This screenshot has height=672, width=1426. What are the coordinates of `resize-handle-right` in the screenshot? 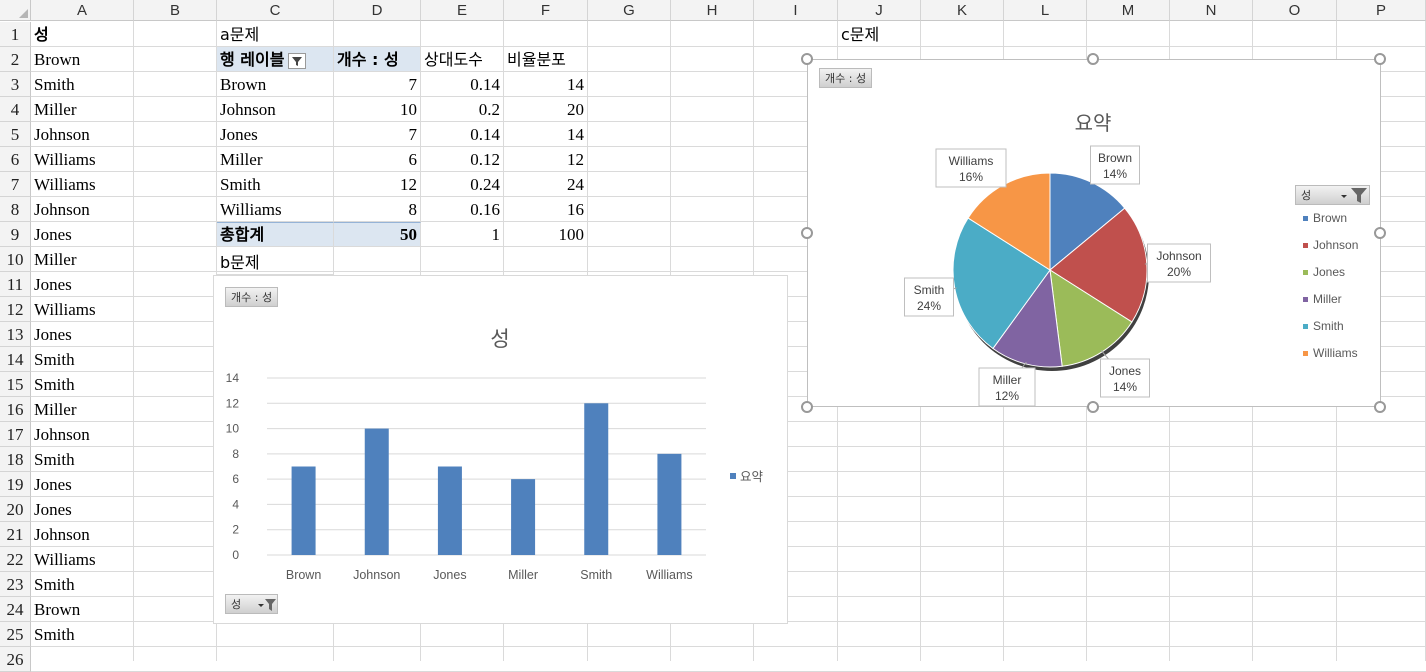 It's located at (1380, 233).